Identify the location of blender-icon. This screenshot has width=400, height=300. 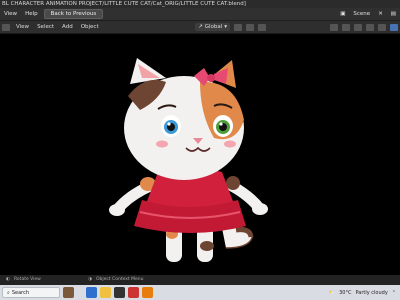
(147, 292).